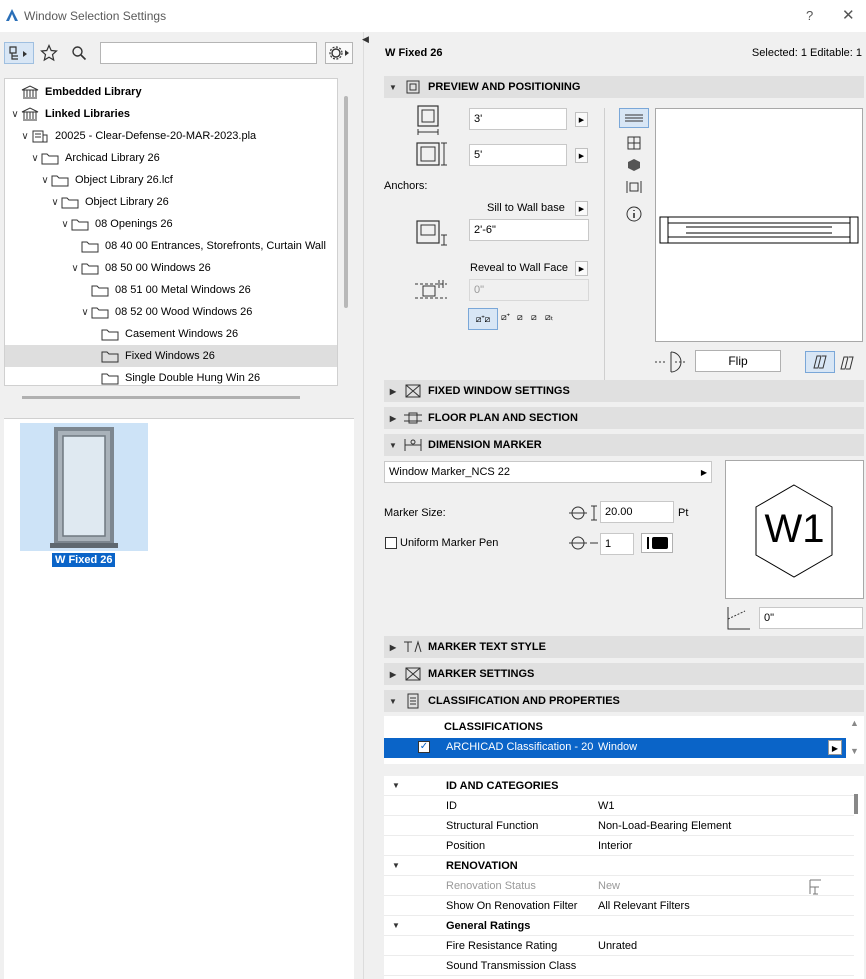 This screenshot has width=866, height=979. What do you see at coordinates (581, 155) in the screenshot?
I see `height-options-button: ▶` at bounding box center [581, 155].